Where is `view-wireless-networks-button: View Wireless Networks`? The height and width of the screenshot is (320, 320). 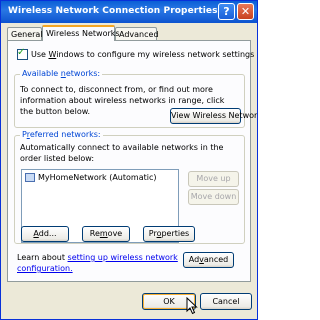
view-wireless-networks-button: View Wireless Networks is located at coordinates (213, 116).